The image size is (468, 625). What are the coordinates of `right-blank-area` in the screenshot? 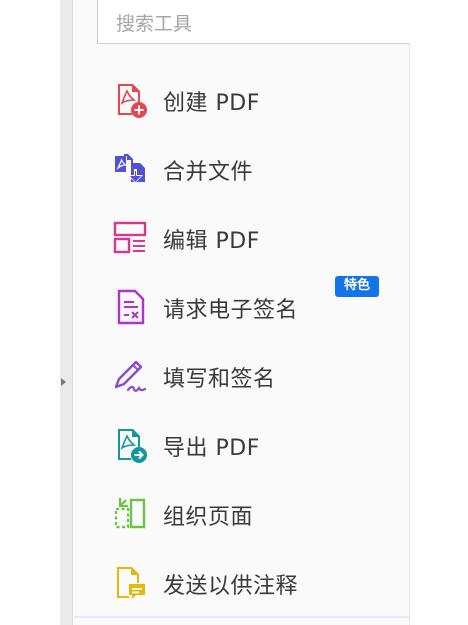 It's located at (439, 312).